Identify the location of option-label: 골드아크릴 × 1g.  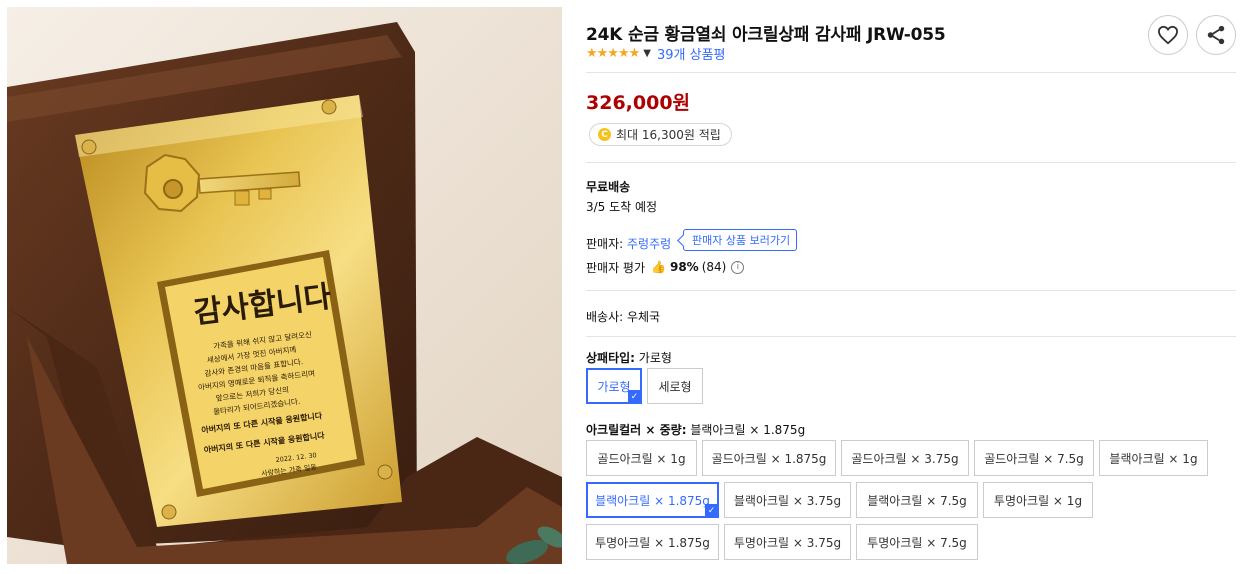
(641, 458).